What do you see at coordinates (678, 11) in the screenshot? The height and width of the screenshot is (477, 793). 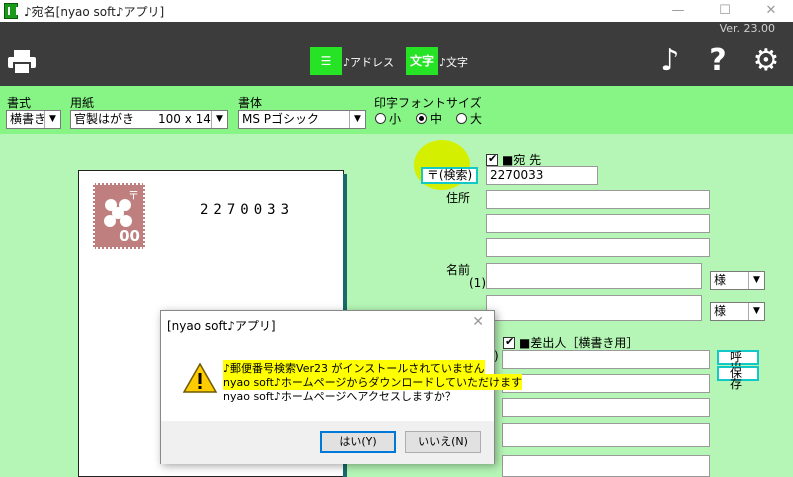 I see `minimize-button: —` at bounding box center [678, 11].